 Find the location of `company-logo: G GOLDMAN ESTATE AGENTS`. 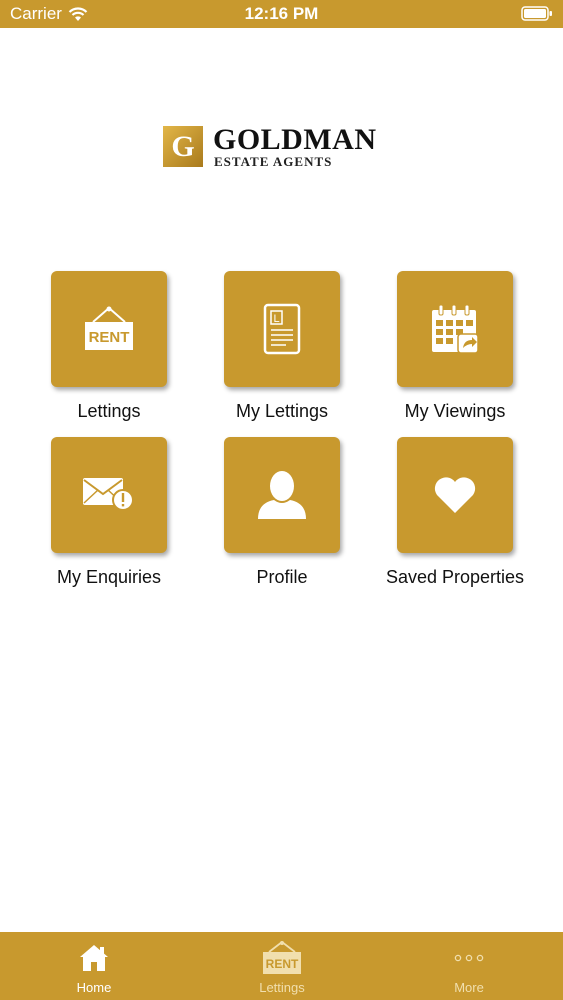

company-logo: G GOLDMAN ESTATE AGENTS is located at coordinates (283, 146).